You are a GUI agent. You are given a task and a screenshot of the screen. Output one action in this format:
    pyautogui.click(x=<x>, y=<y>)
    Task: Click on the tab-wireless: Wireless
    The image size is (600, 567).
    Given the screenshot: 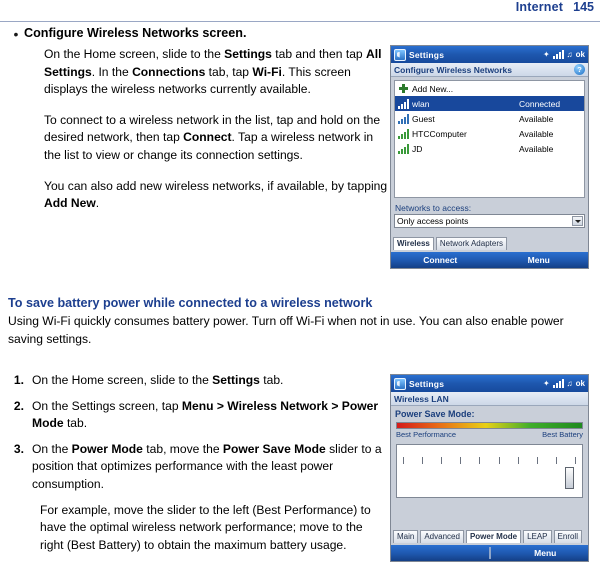 What is the action you would take?
    pyautogui.click(x=413, y=243)
    